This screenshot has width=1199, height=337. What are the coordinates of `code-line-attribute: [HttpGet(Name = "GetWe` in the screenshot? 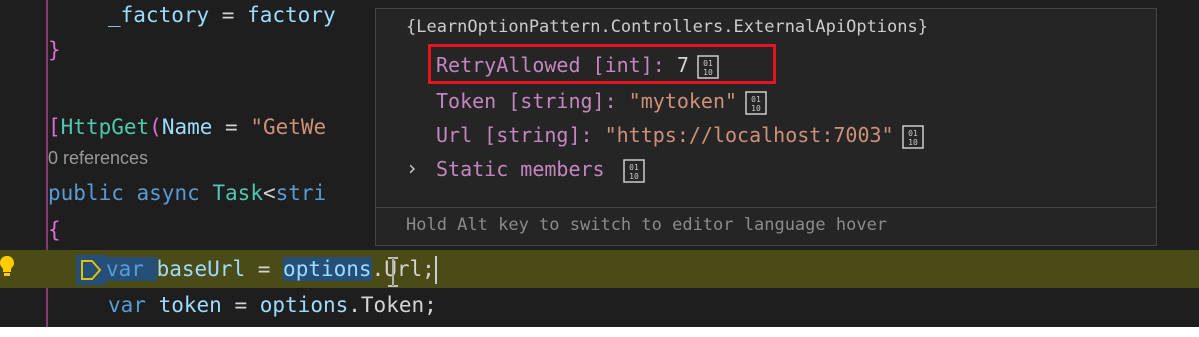 It's located at (187, 127).